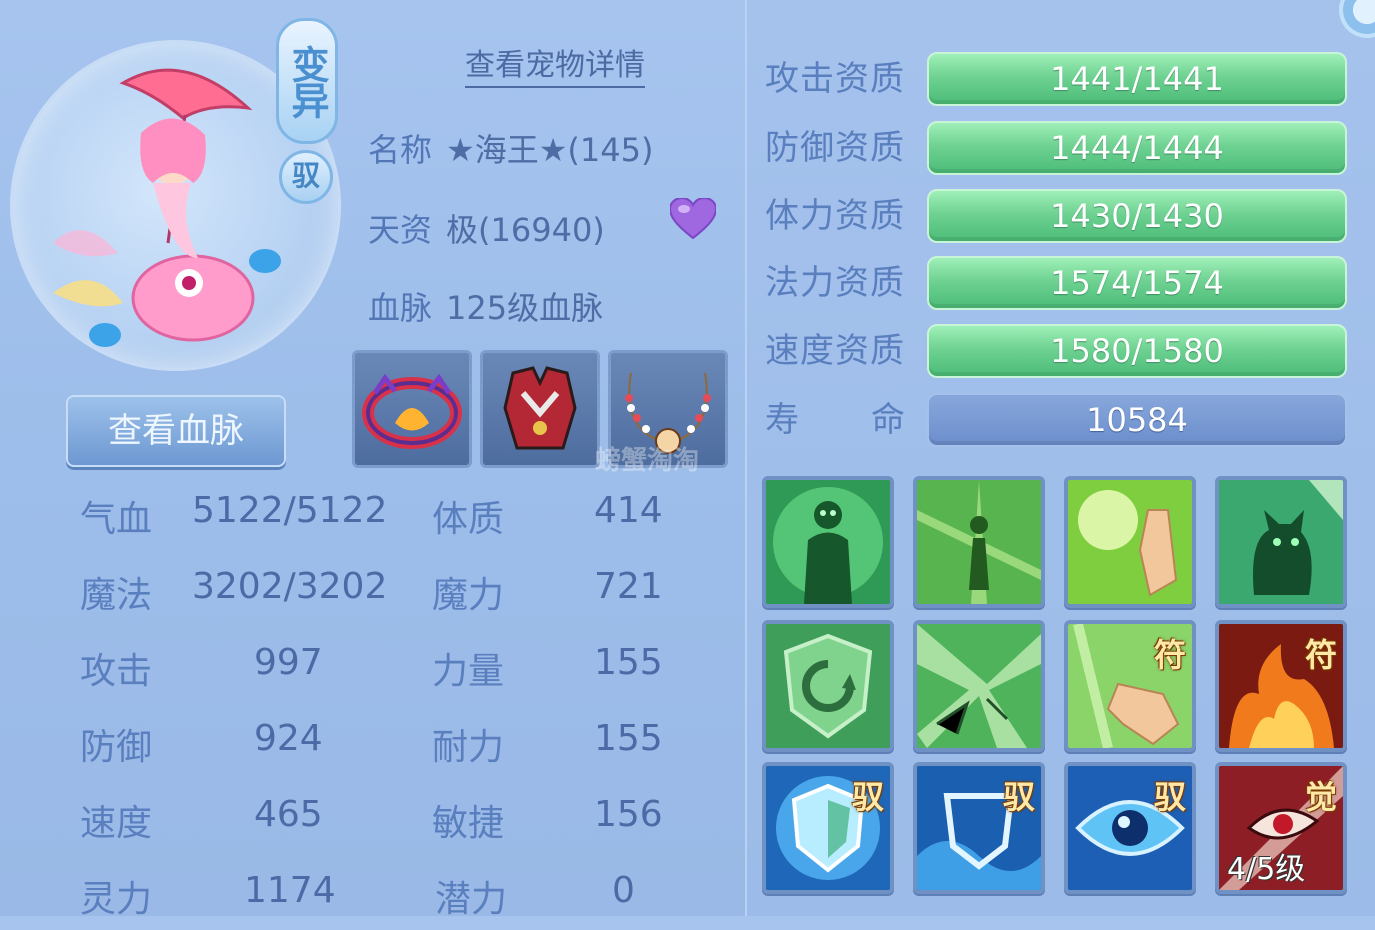  What do you see at coordinates (116, 671) in the screenshot?
I see `stat-label: 攻击` at bounding box center [116, 671].